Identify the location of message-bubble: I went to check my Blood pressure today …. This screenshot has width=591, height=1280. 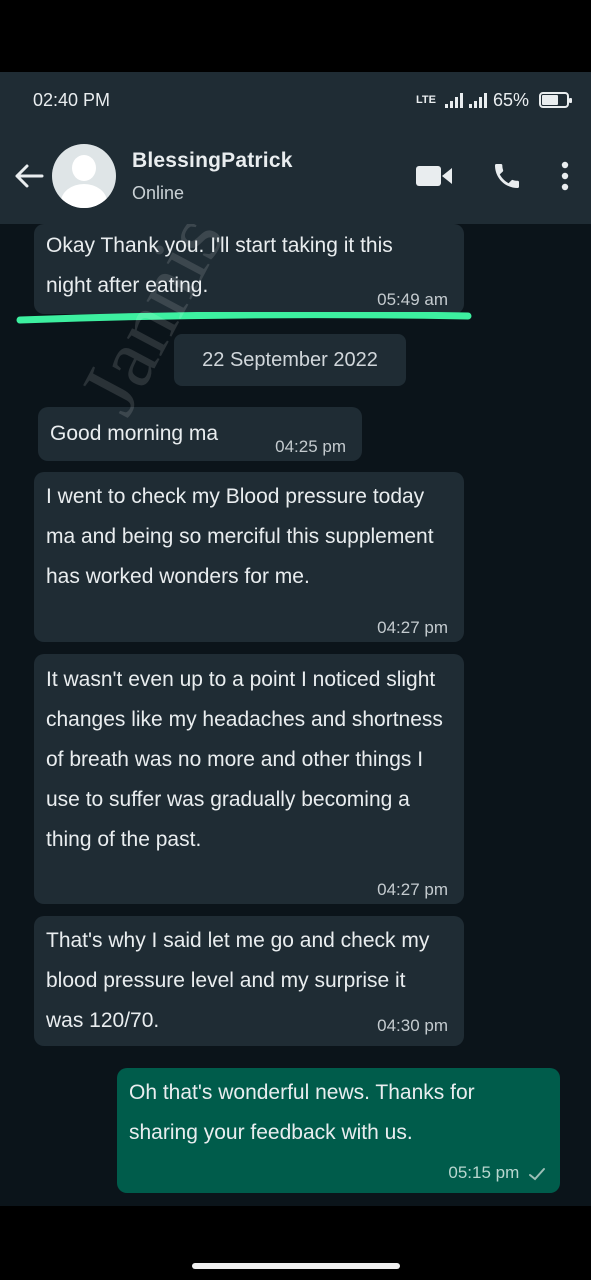
(249, 557).